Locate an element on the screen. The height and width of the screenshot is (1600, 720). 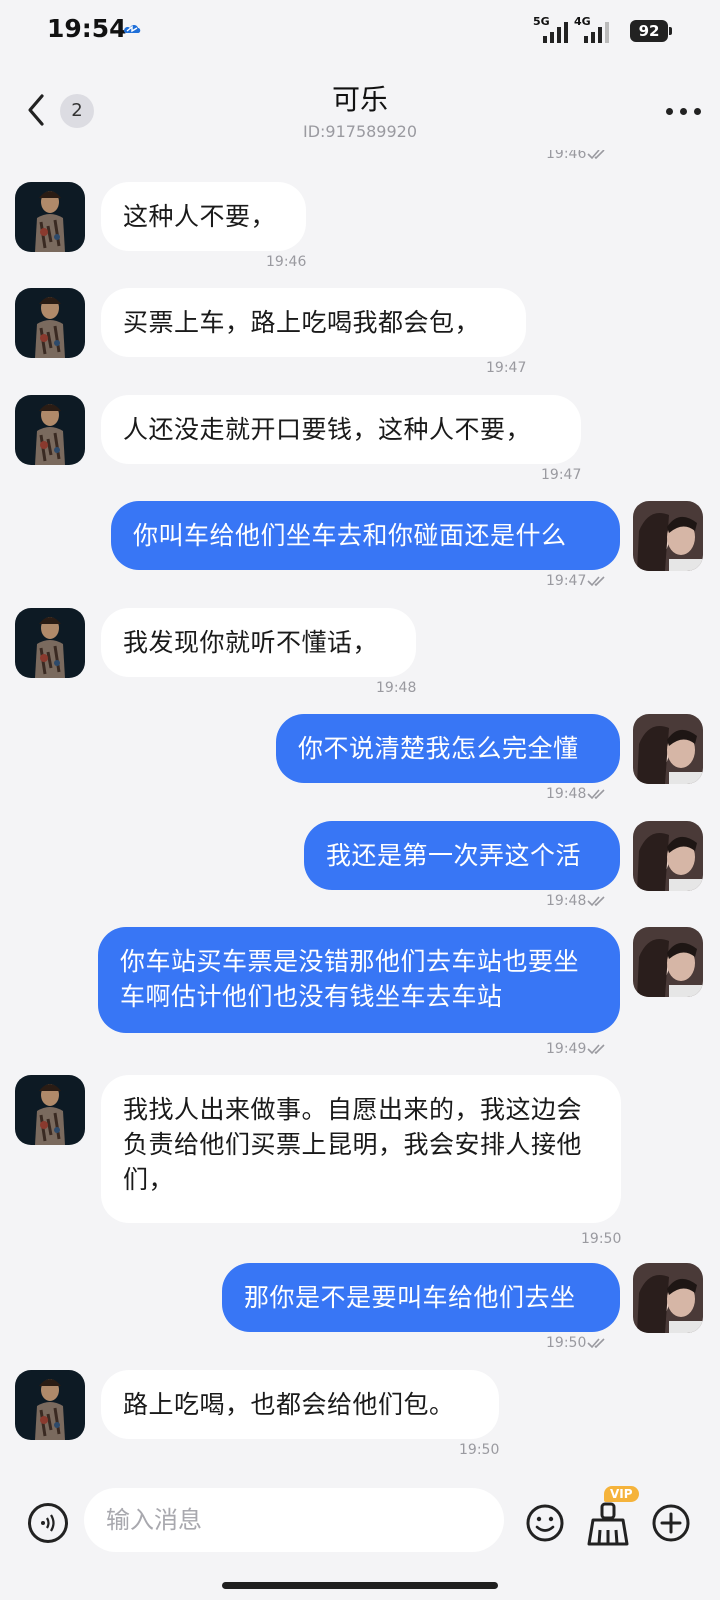
voice-icon is located at coordinates (48, 1523).